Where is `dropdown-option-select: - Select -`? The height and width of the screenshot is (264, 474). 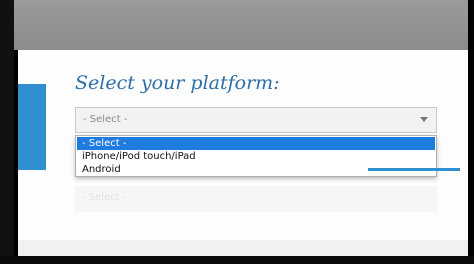
dropdown-option-select: - Select - is located at coordinates (256, 143).